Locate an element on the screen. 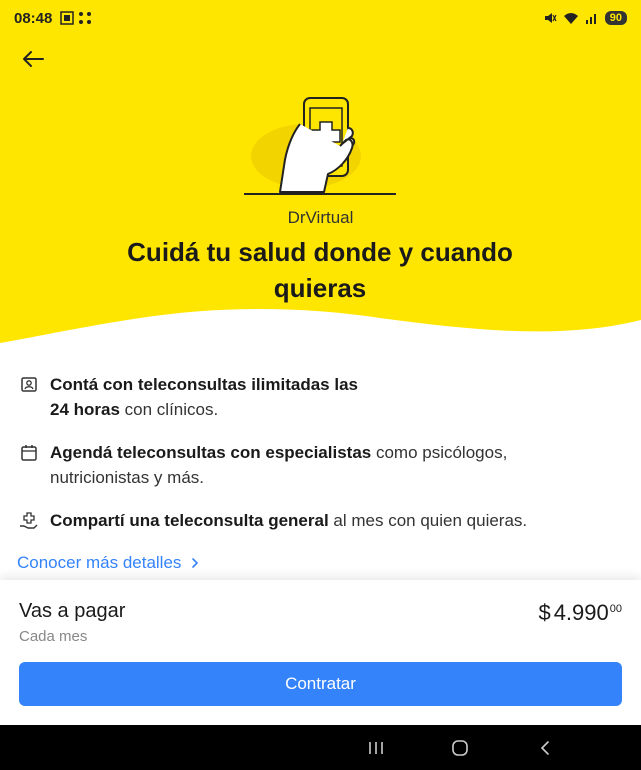 The image size is (641, 770). price-cents: 00 is located at coordinates (615, 609).